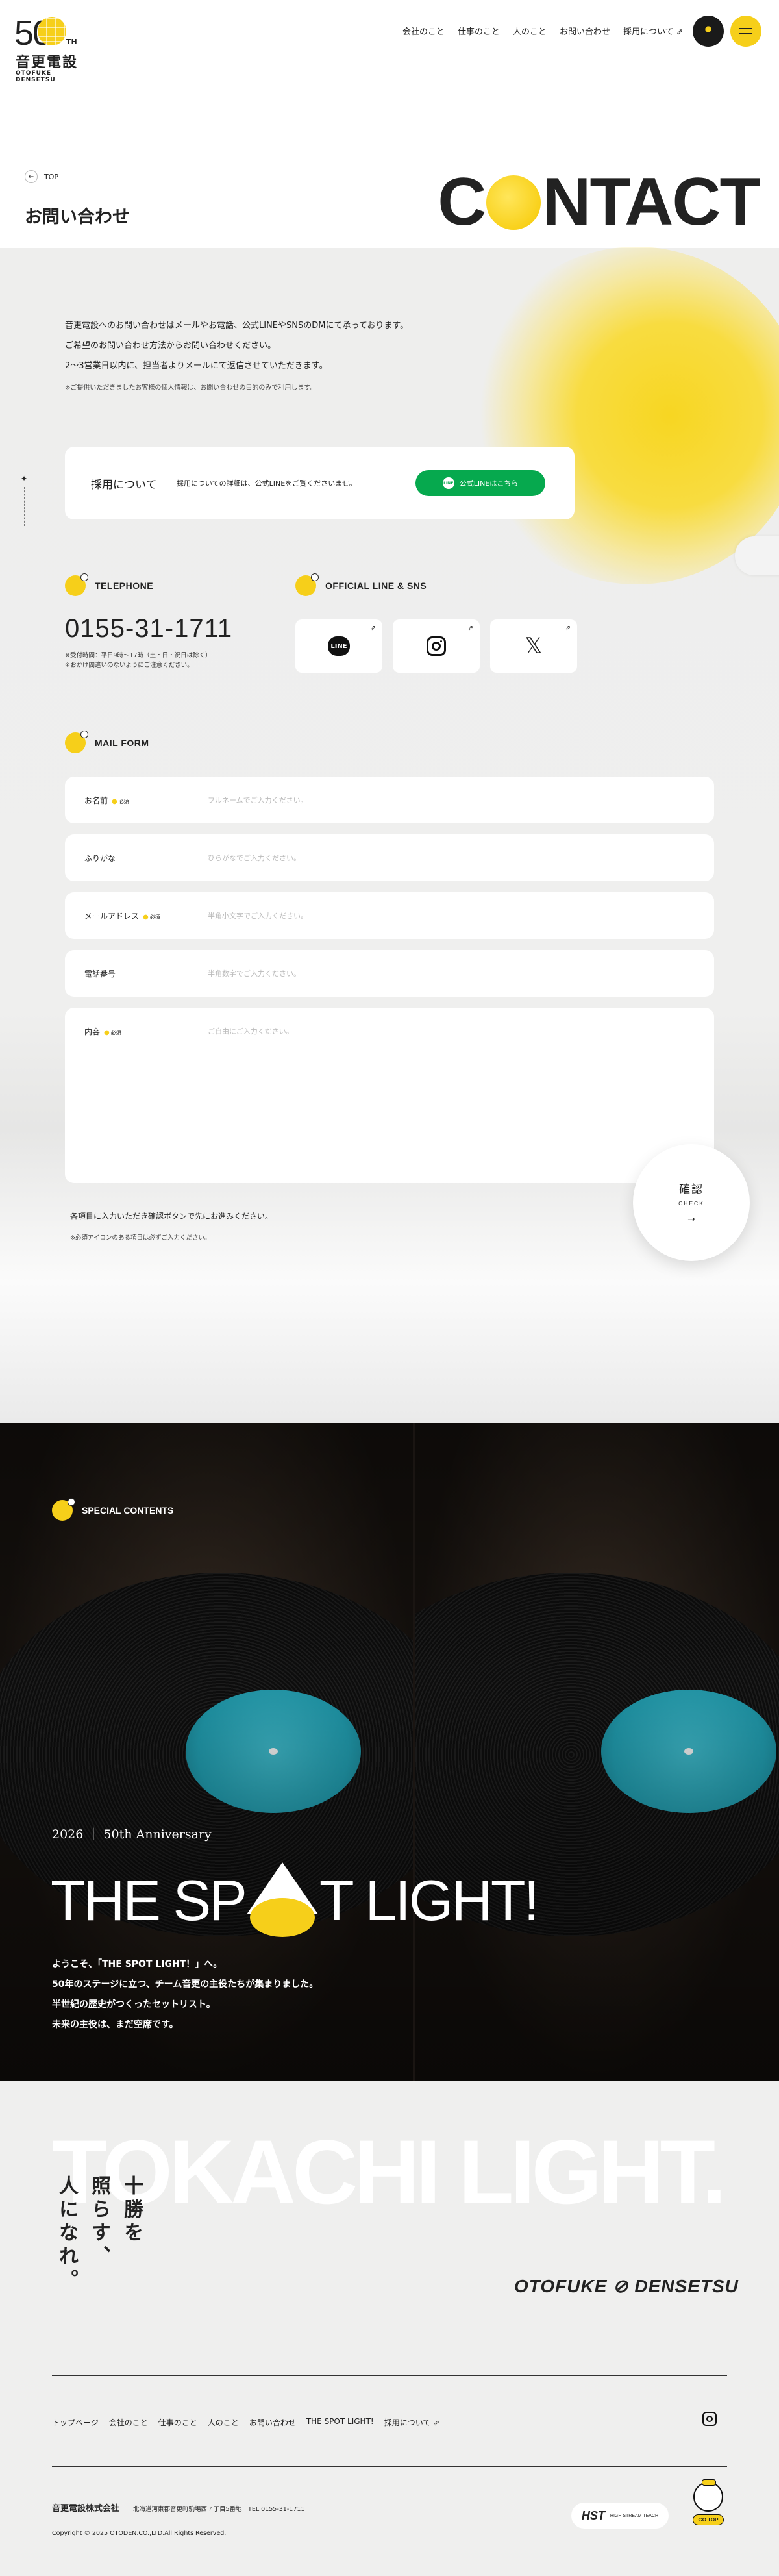 The width and height of the screenshot is (779, 2576). What do you see at coordinates (479, 31) in the screenshot?
I see `nav-work: 仕事のこと` at bounding box center [479, 31].